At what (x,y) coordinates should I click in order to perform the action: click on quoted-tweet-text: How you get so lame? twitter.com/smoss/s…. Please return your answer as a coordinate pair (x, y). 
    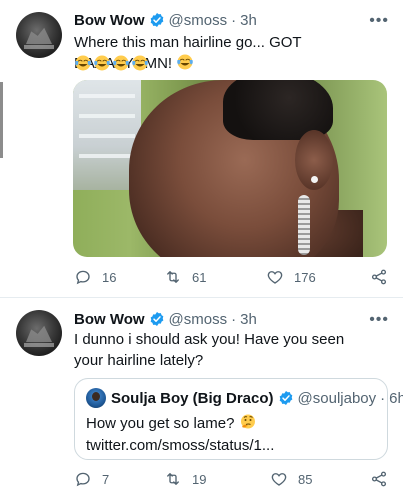
    Looking at the image, I should click on (233, 435).